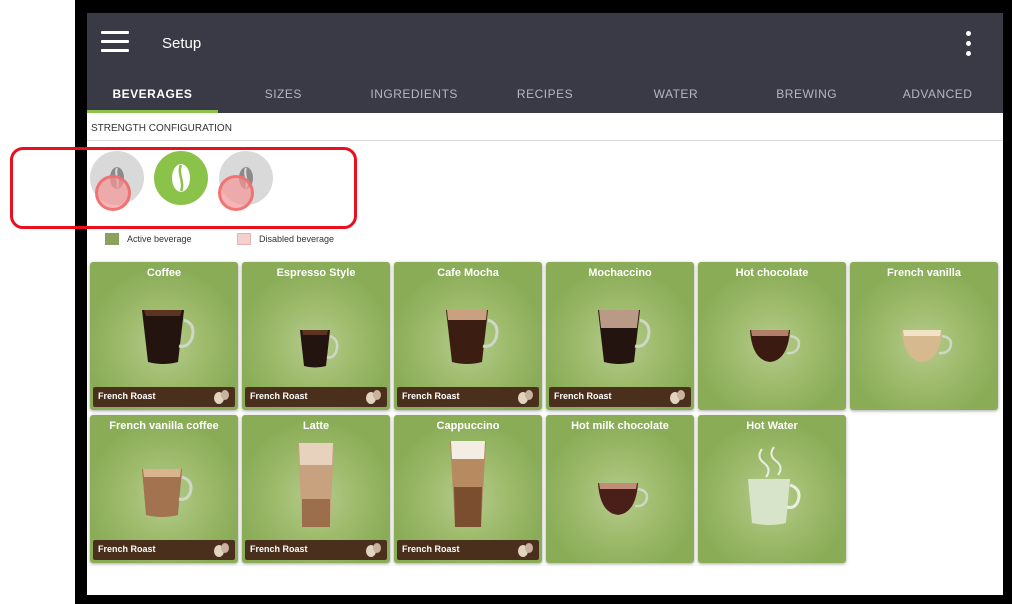 This screenshot has width=1012, height=604. Describe the element at coordinates (968, 45) in the screenshot. I see `more-options-icon` at that location.